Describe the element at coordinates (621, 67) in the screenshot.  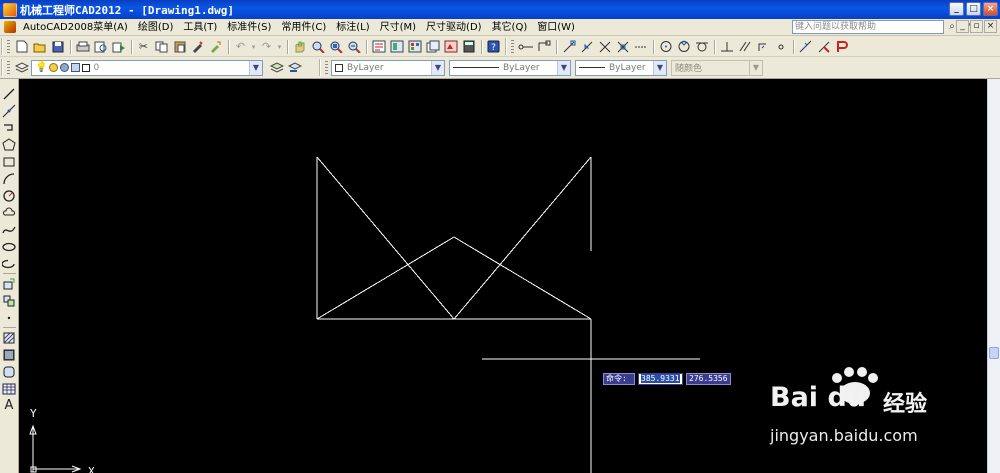
I see `lineweight-select: ByLayer ▼` at that location.